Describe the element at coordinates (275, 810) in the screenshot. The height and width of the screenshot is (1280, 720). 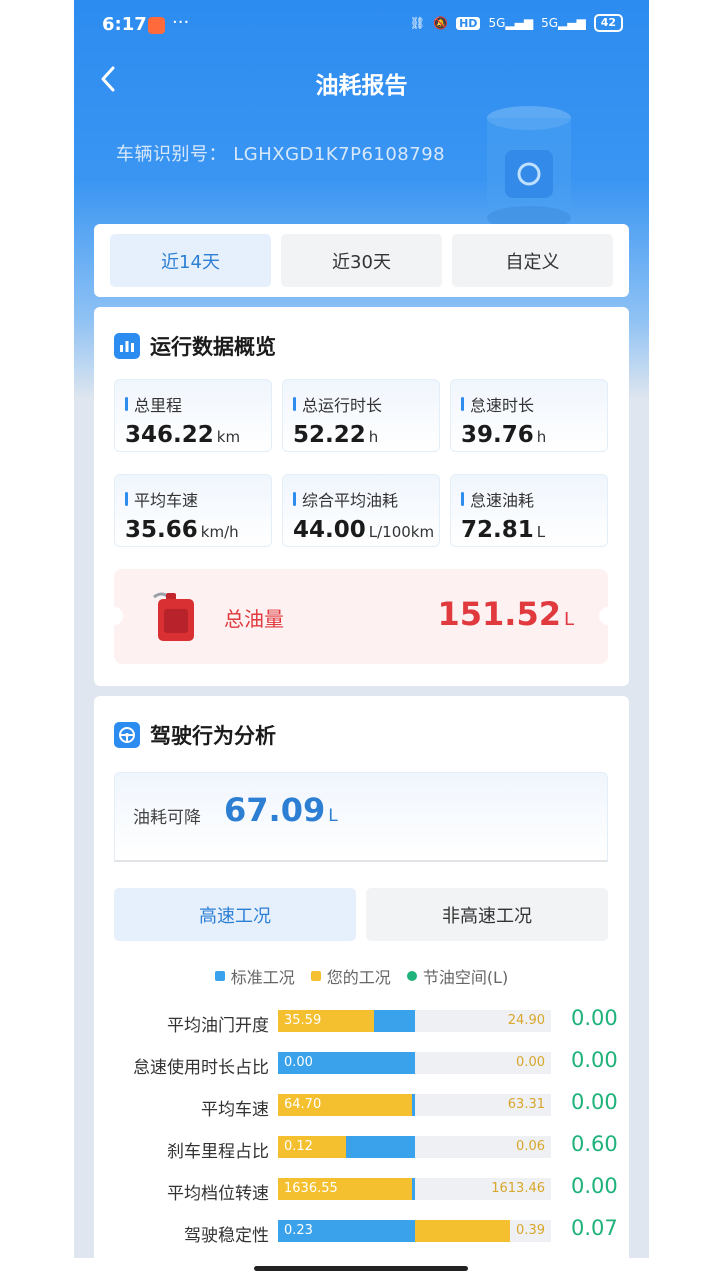
I see `reducible-fuel-value: 67.09` at that location.